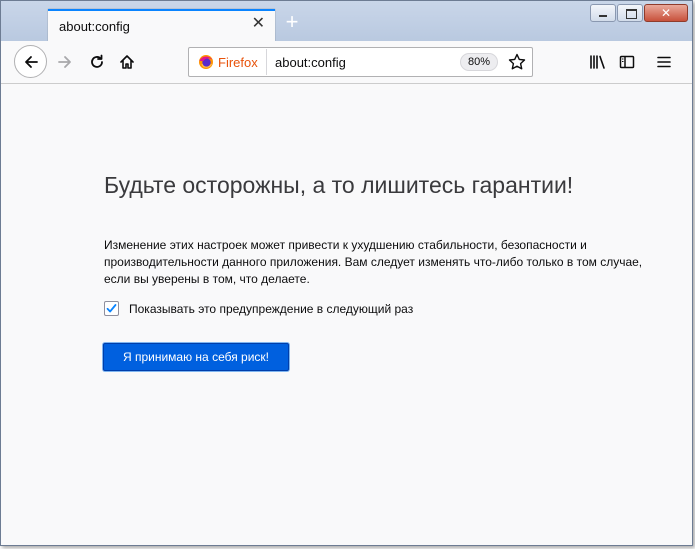  What do you see at coordinates (238, 62) in the screenshot?
I see `identity-label: Firefox` at bounding box center [238, 62].